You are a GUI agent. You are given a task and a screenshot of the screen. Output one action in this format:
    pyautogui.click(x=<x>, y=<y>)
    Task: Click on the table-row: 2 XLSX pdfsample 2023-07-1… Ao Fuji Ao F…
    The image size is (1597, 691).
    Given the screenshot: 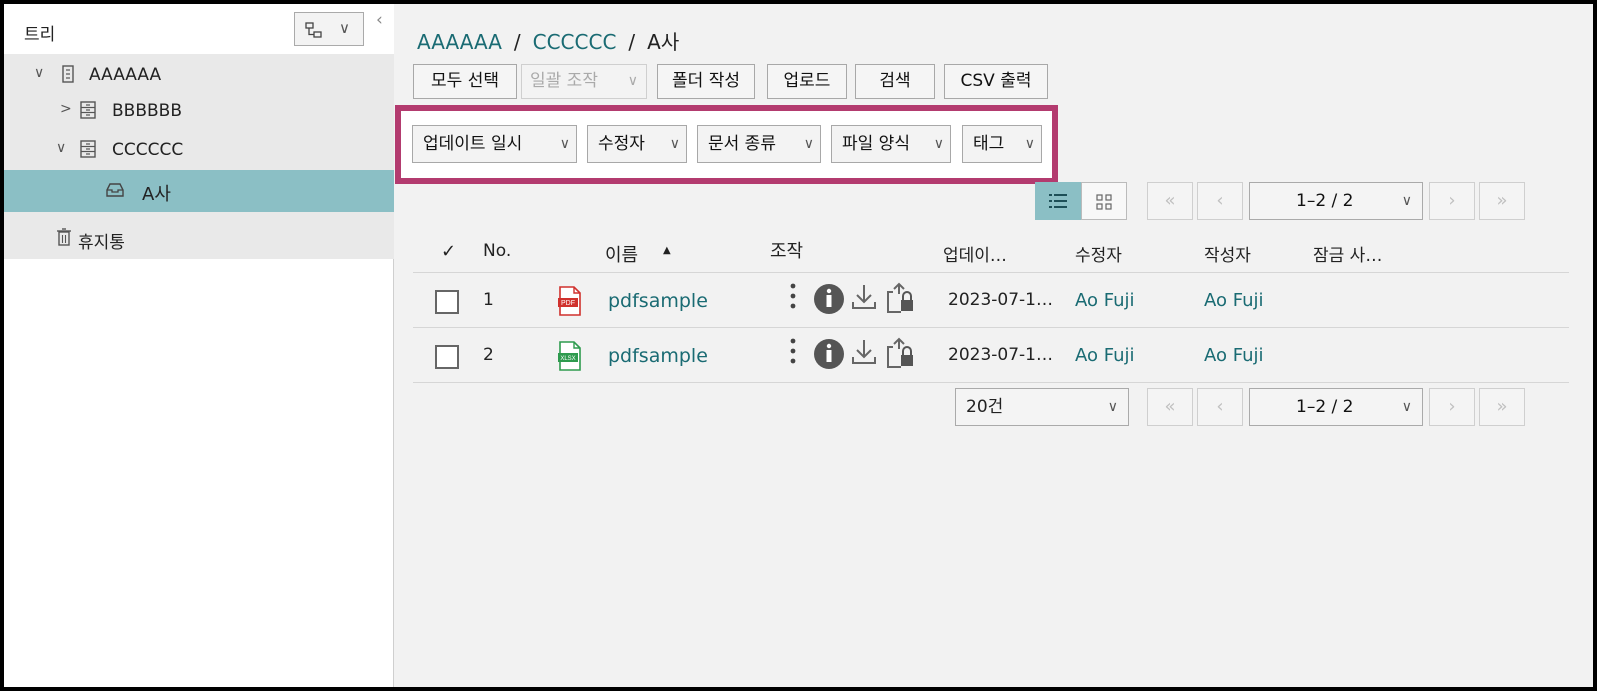 What is the action you would take?
    pyautogui.click(x=991, y=356)
    